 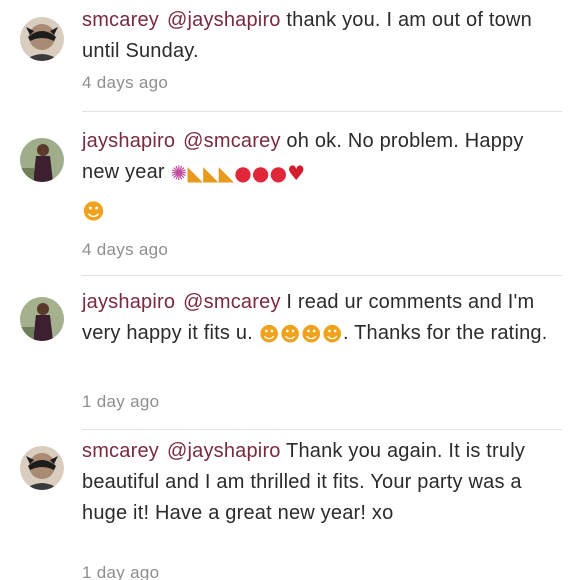 What do you see at coordinates (445, 333) in the screenshot?
I see `comment-body: . Thanks for the rating.` at bounding box center [445, 333].